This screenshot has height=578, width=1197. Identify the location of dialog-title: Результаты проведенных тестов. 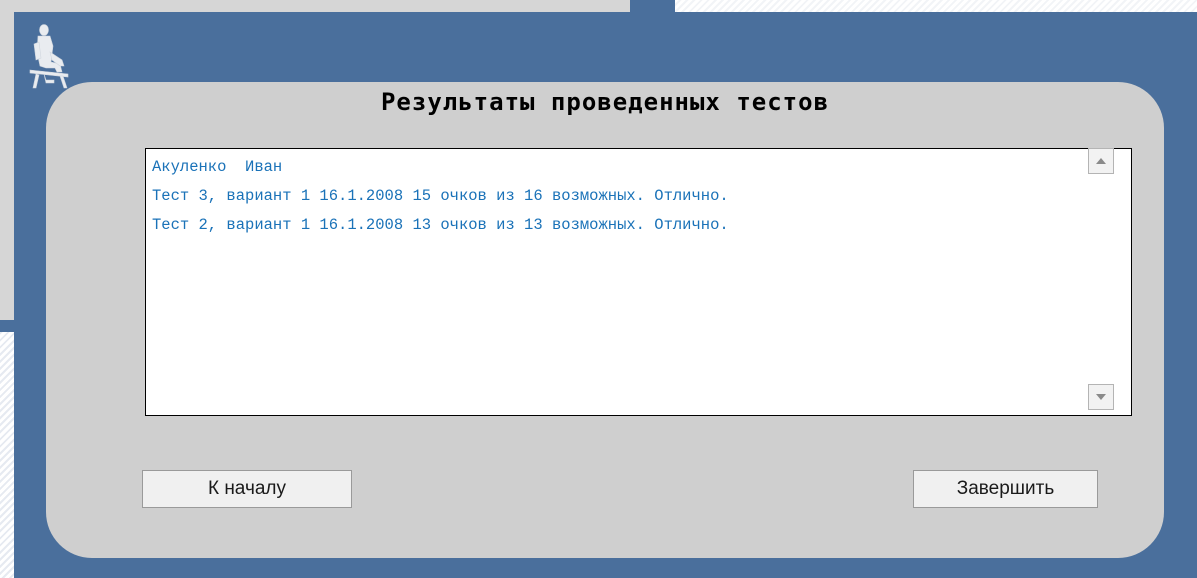
(605, 102).